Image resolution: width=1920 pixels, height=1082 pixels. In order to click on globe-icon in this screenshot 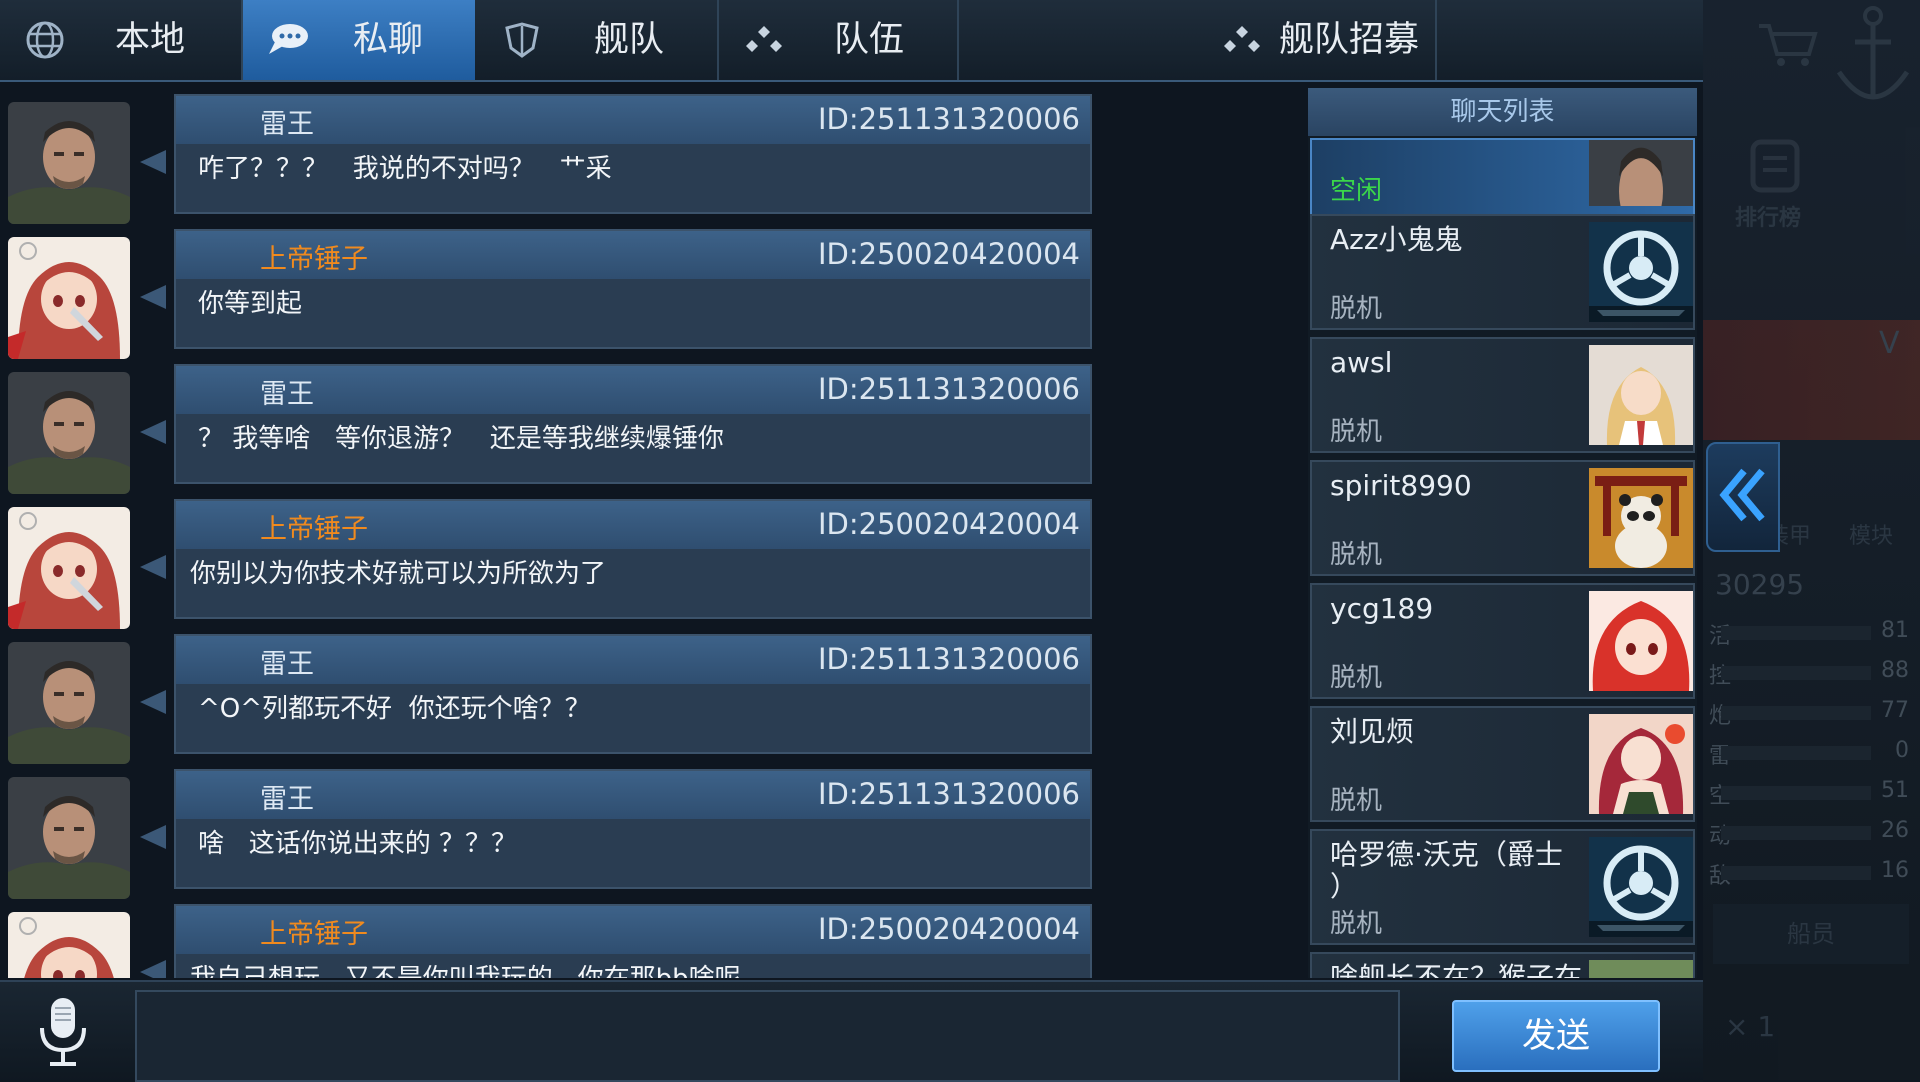, I will do `click(45, 40)`.